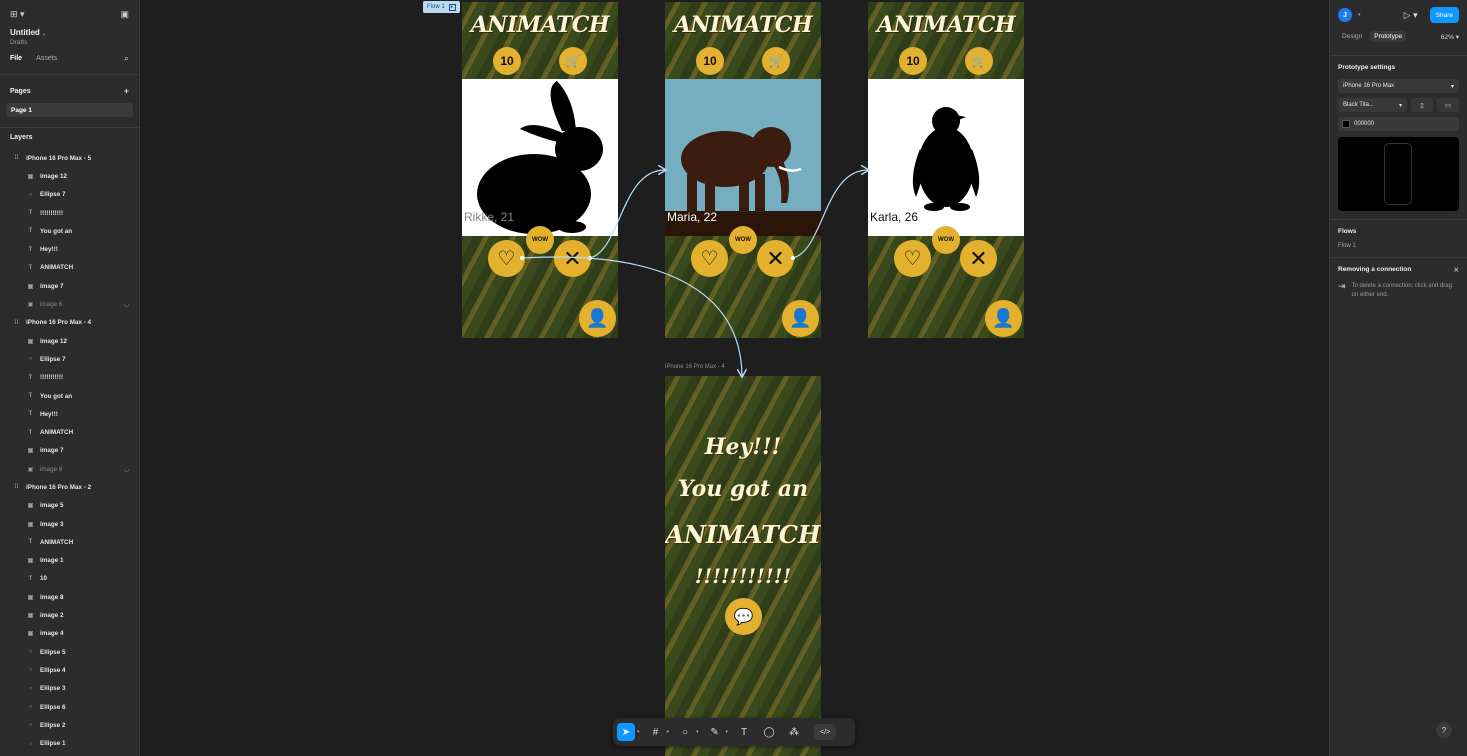 The height and width of the screenshot is (756, 1467). I want to click on actions-tool-icon: ⁂, so click(794, 732).